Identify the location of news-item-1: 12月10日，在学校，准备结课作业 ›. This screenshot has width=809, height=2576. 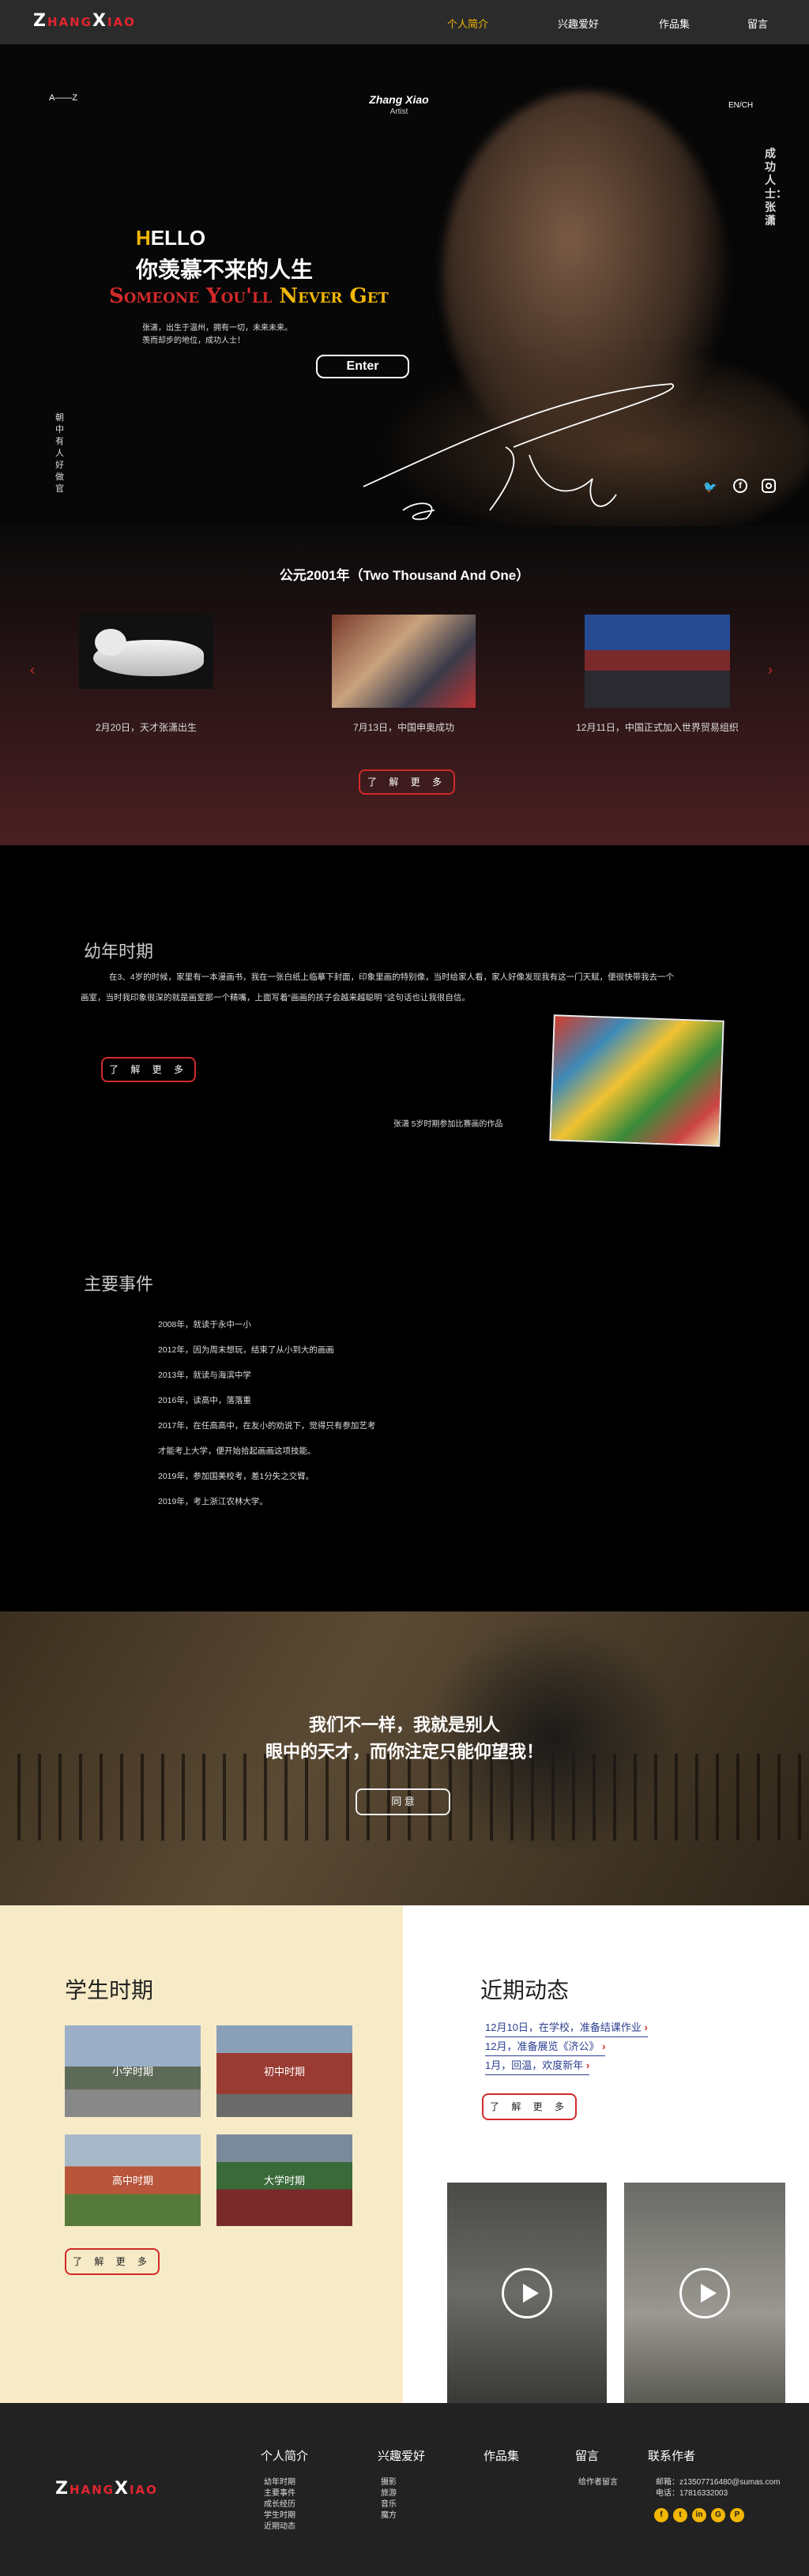
(566, 2028).